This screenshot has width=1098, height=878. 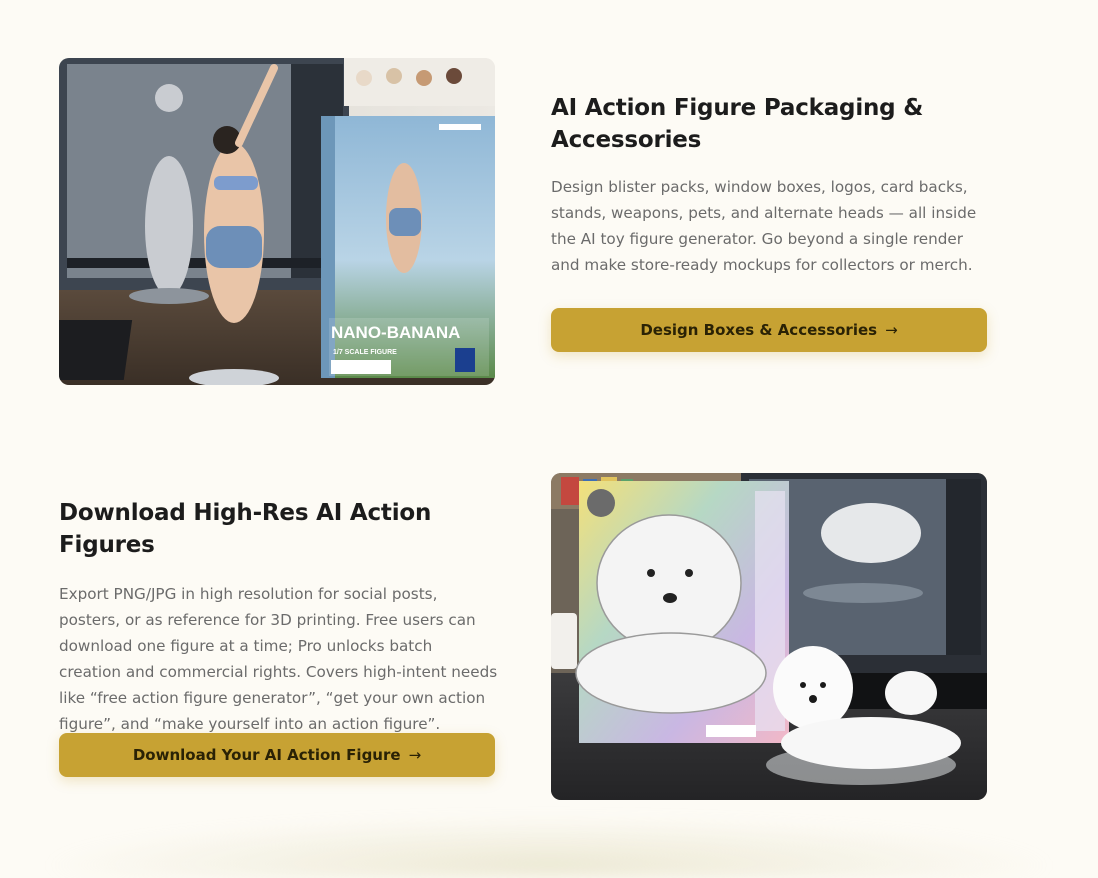 What do you see at coordinates (395, 332) in the screenshot?
I see `box-title: NANO-BANANA` at bounding box center [395, 332].